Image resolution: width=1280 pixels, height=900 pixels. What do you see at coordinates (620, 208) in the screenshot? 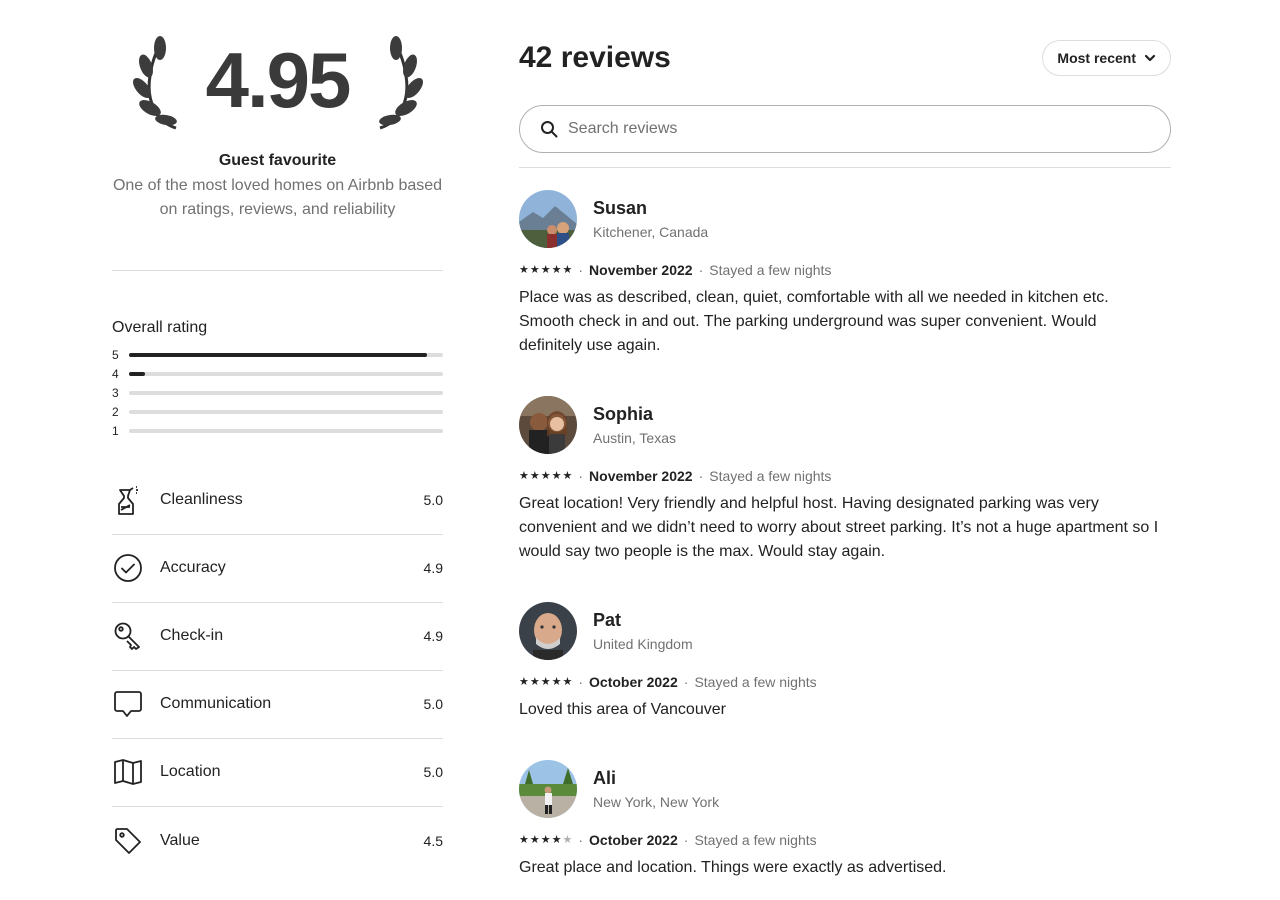
I see `reviewer-name: Susan` at bounding box center [620, 208].